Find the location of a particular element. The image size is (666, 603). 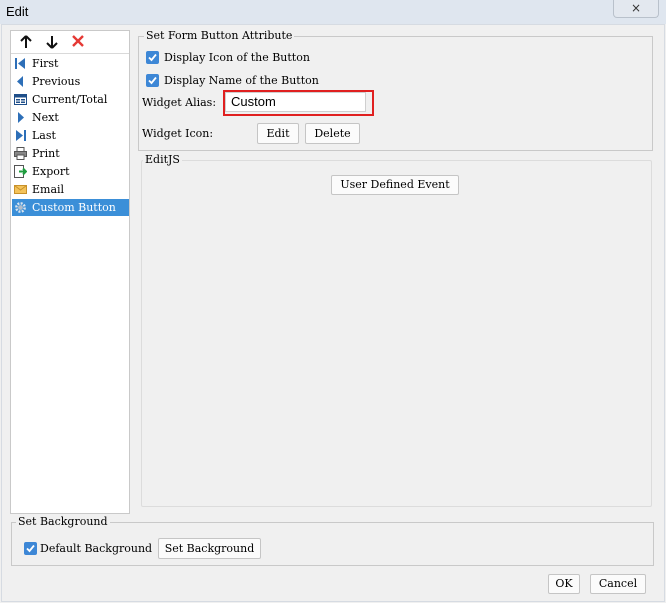

set-background-button: Set Background is located at coordinates (209, 548).